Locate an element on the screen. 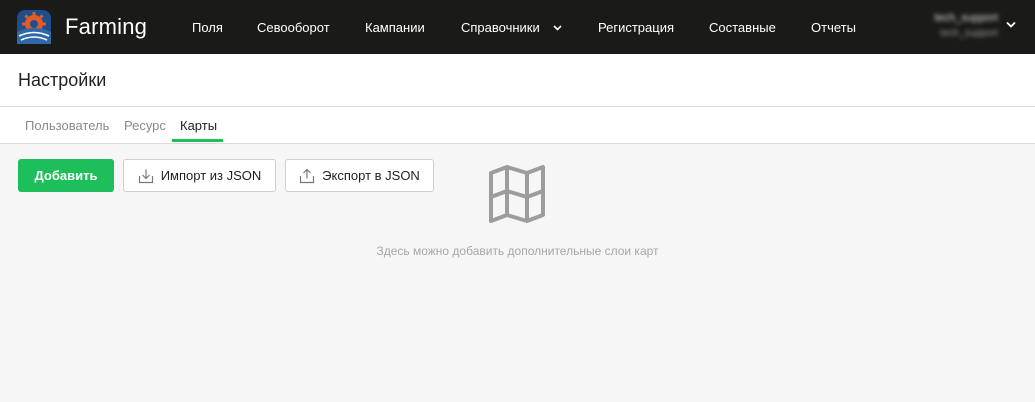 This screenshot has width=1035, height=402. upload-icon is located at coordinates (307, 175).